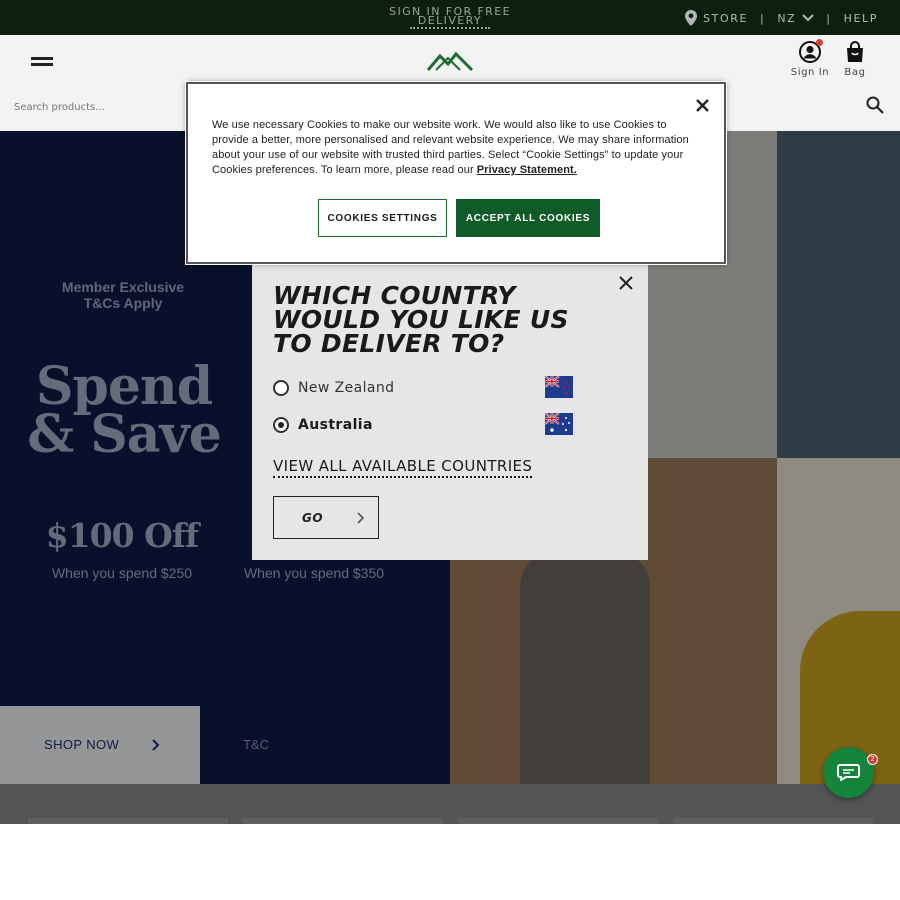  I want to click on go-label: GO, so click(313, 518).